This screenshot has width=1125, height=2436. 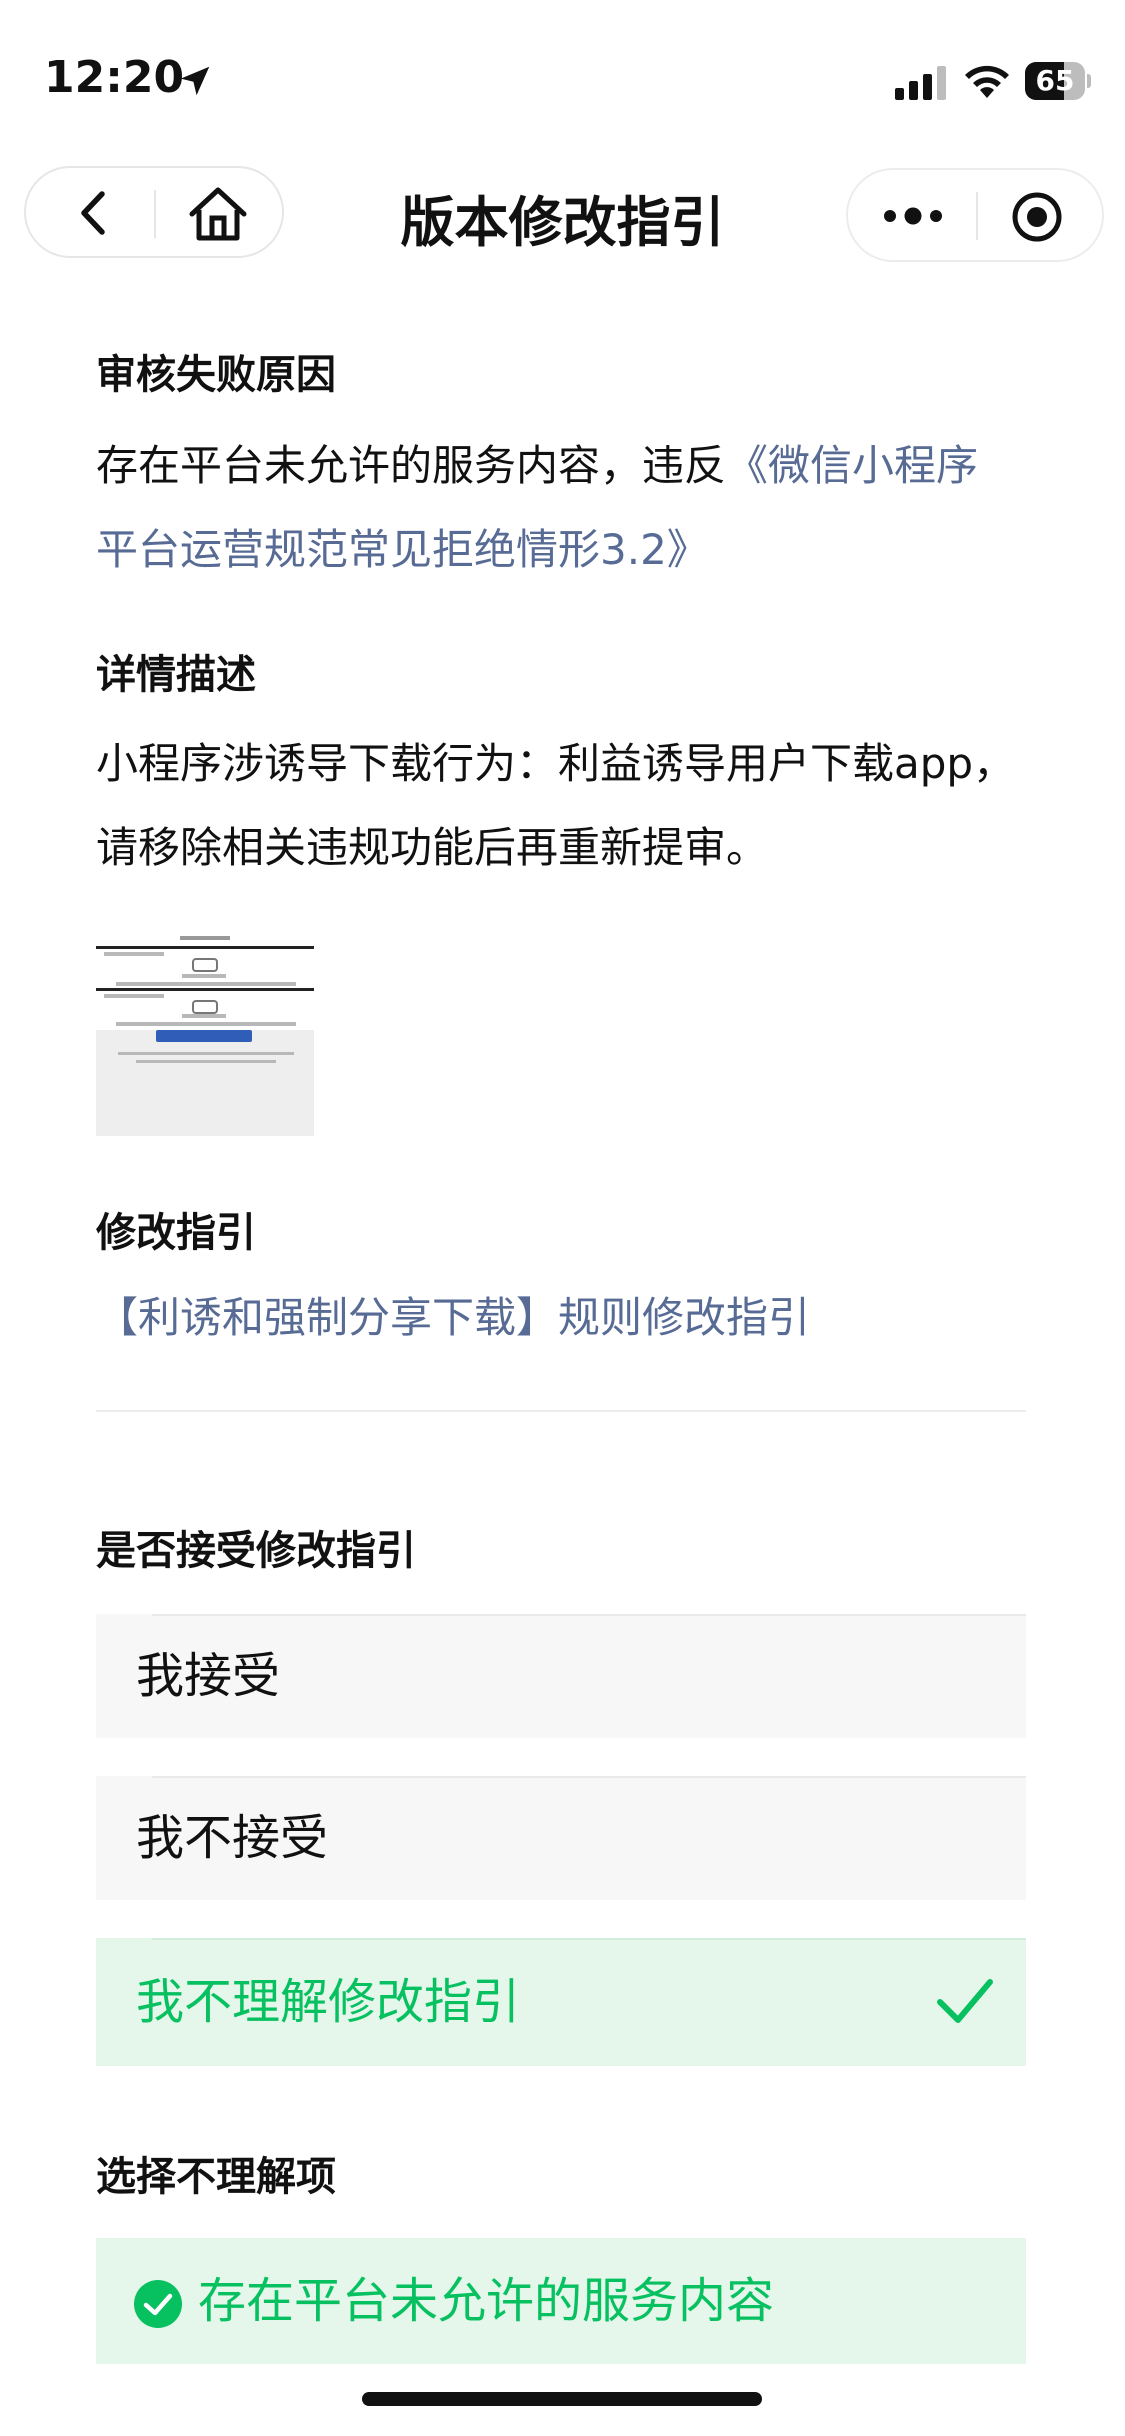 I want to click on detail-text-line1: 小程序涉诱导下载行为：利益诱导用户下载app，, so click(x=556, y=763).